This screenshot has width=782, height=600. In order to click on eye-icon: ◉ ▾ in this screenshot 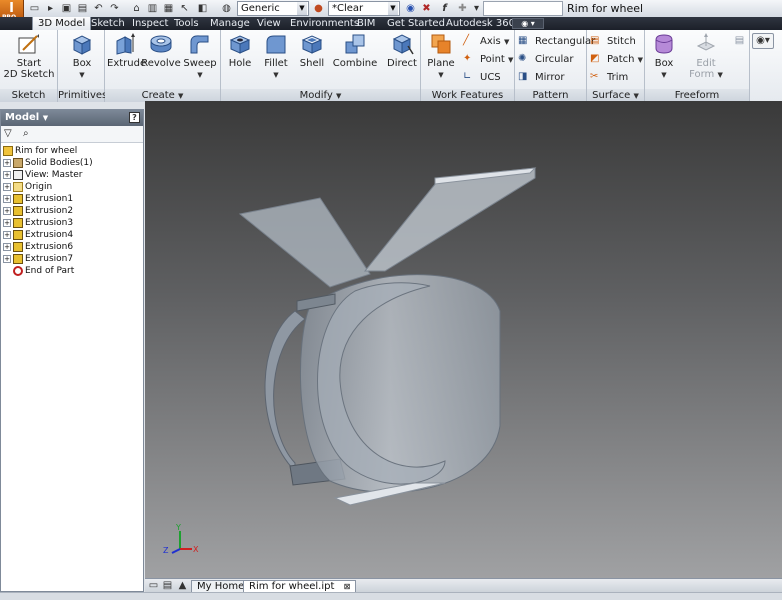, I will do `click(528, 23)`.